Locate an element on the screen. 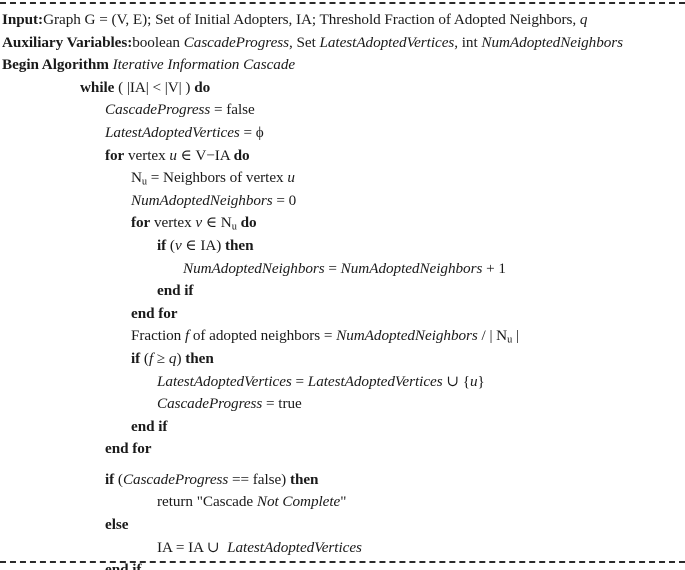 The width and height of the screenshot is (685, 570). assign-numadoptedneighbors-zero-line: NumAdoptedNeighbors = 0 is located at coordinates (342, 201).